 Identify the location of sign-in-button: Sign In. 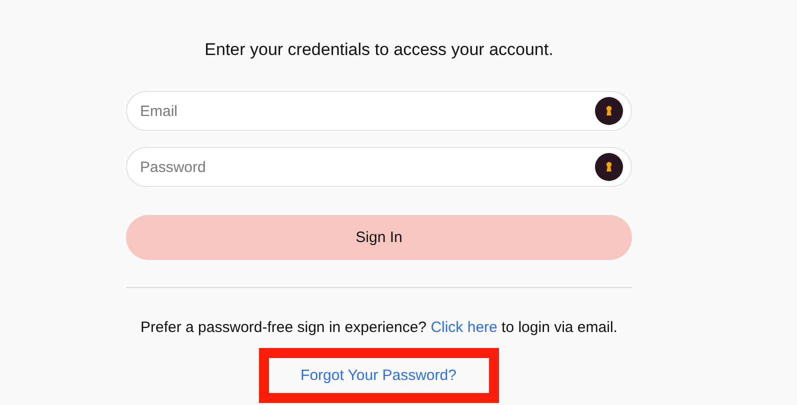
(379, 237).